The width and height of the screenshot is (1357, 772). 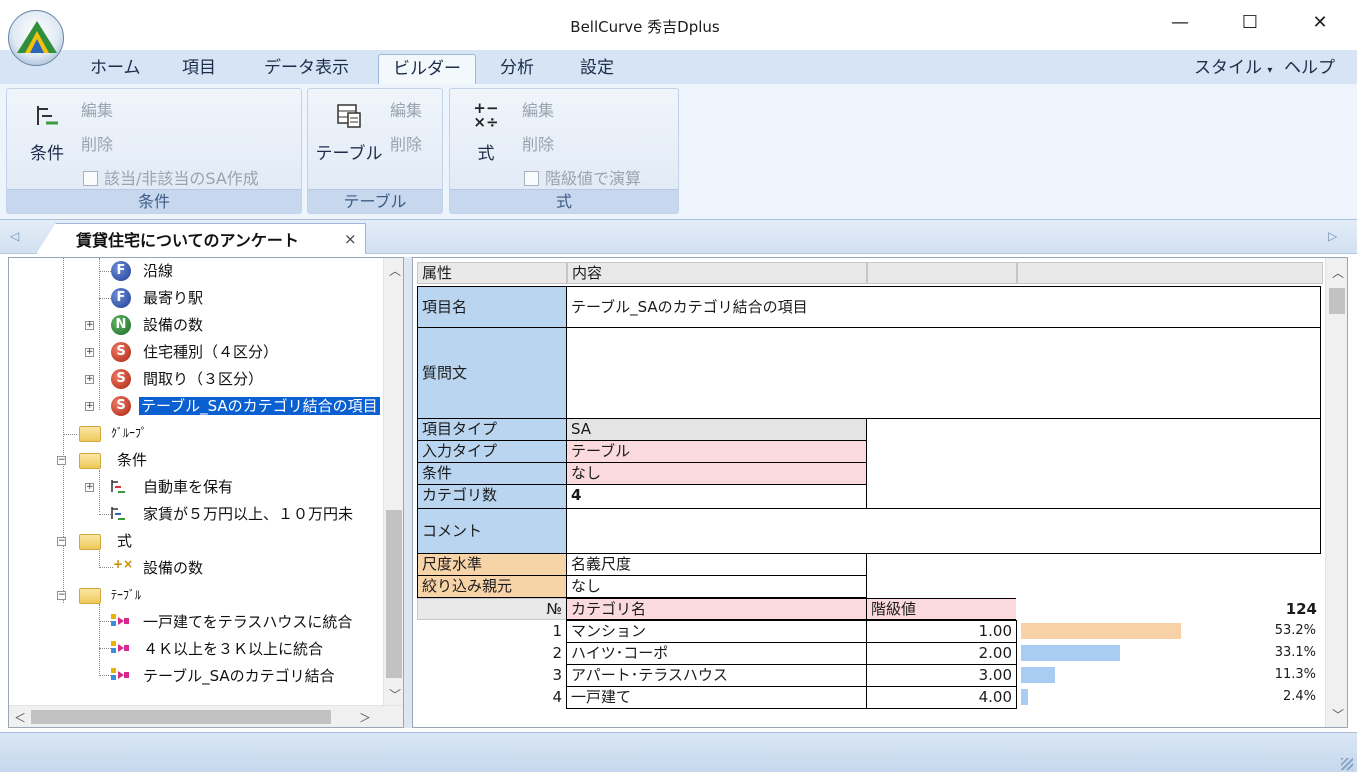 I want to click on formula-edit-button: 編集, so click(x=538, y=109).